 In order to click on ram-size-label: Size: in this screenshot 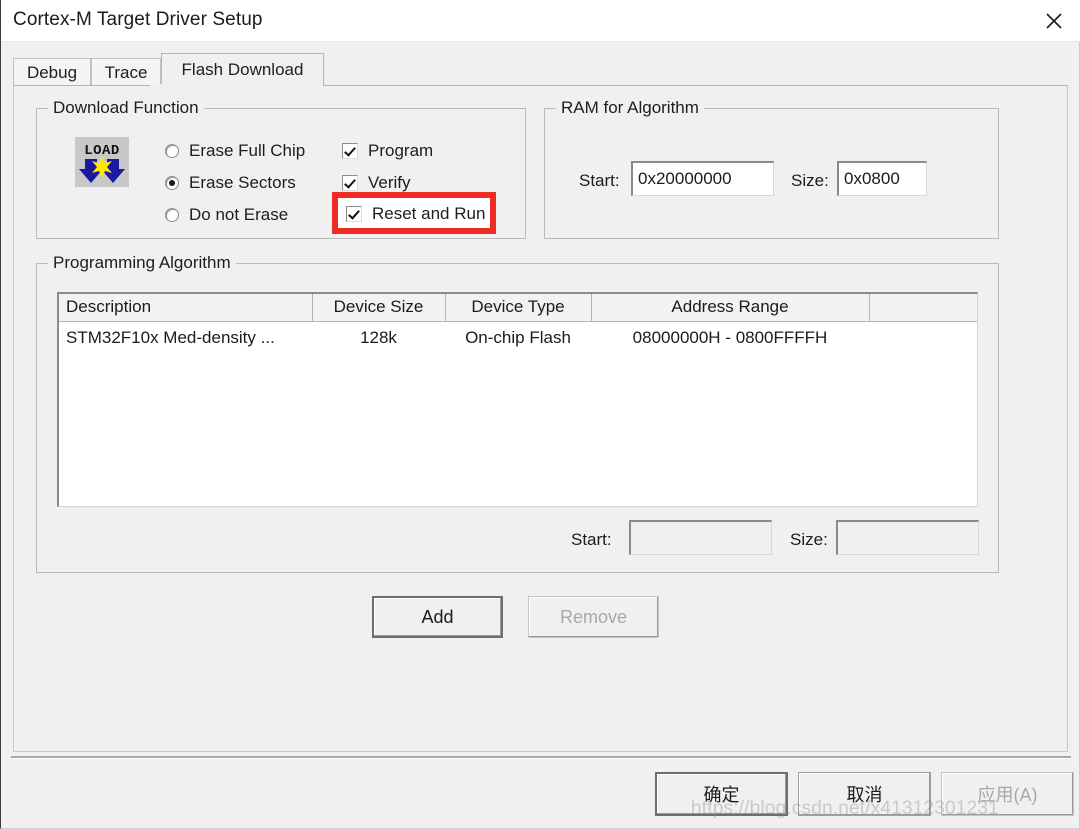, I will do `click(810, 180)`.